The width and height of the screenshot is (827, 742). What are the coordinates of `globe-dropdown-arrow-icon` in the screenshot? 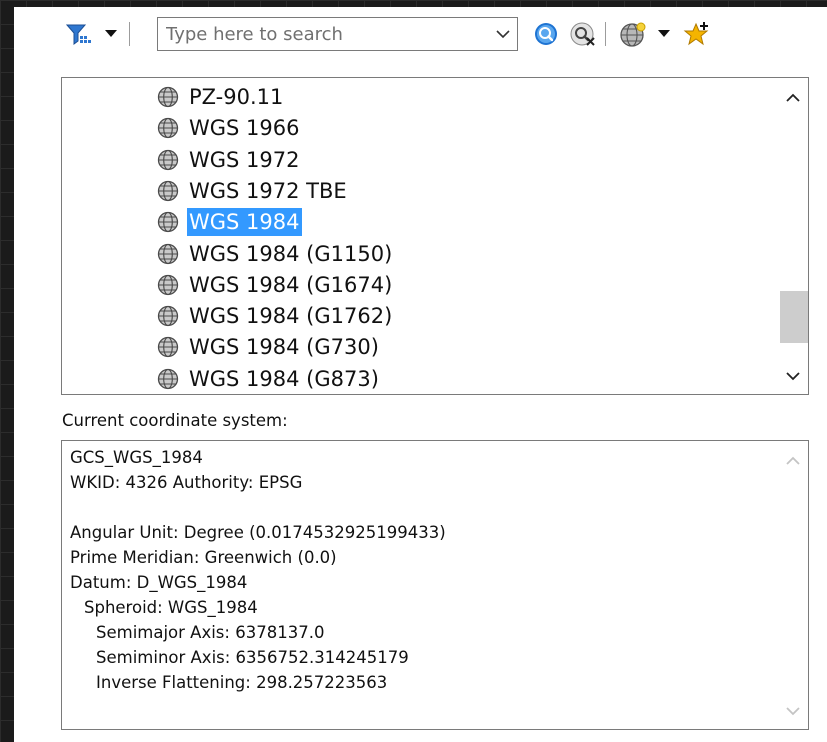 It's located at (664, 34).